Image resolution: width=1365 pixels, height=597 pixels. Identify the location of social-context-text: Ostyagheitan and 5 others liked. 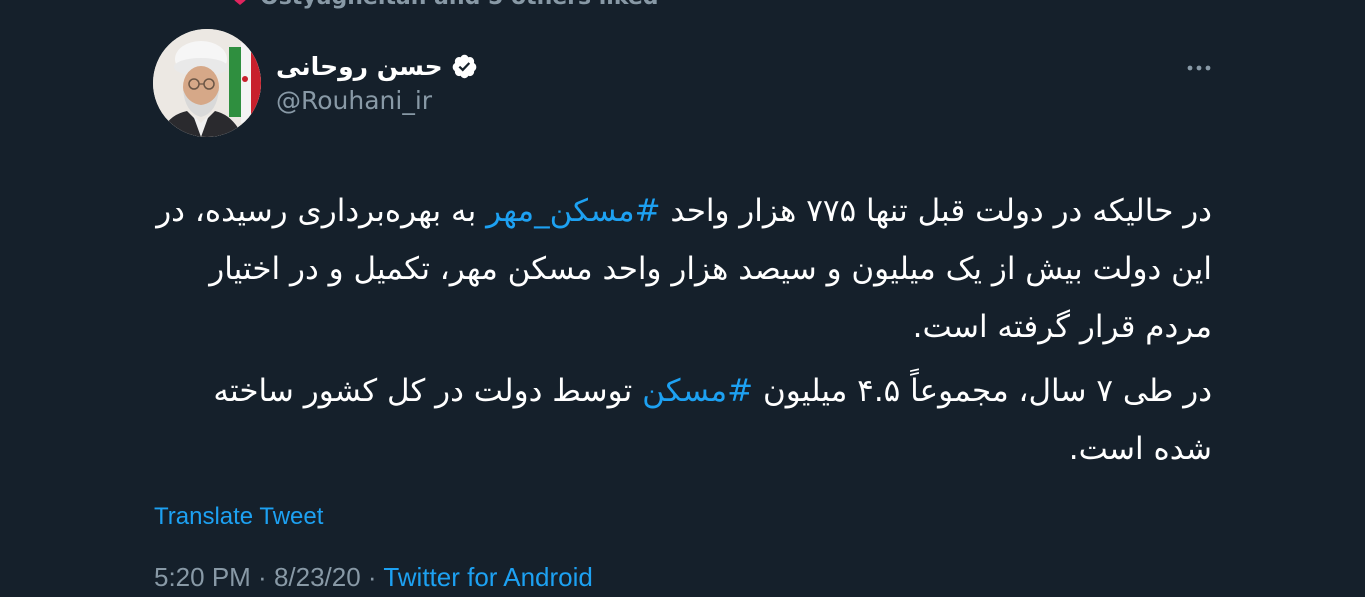
(459, 5).